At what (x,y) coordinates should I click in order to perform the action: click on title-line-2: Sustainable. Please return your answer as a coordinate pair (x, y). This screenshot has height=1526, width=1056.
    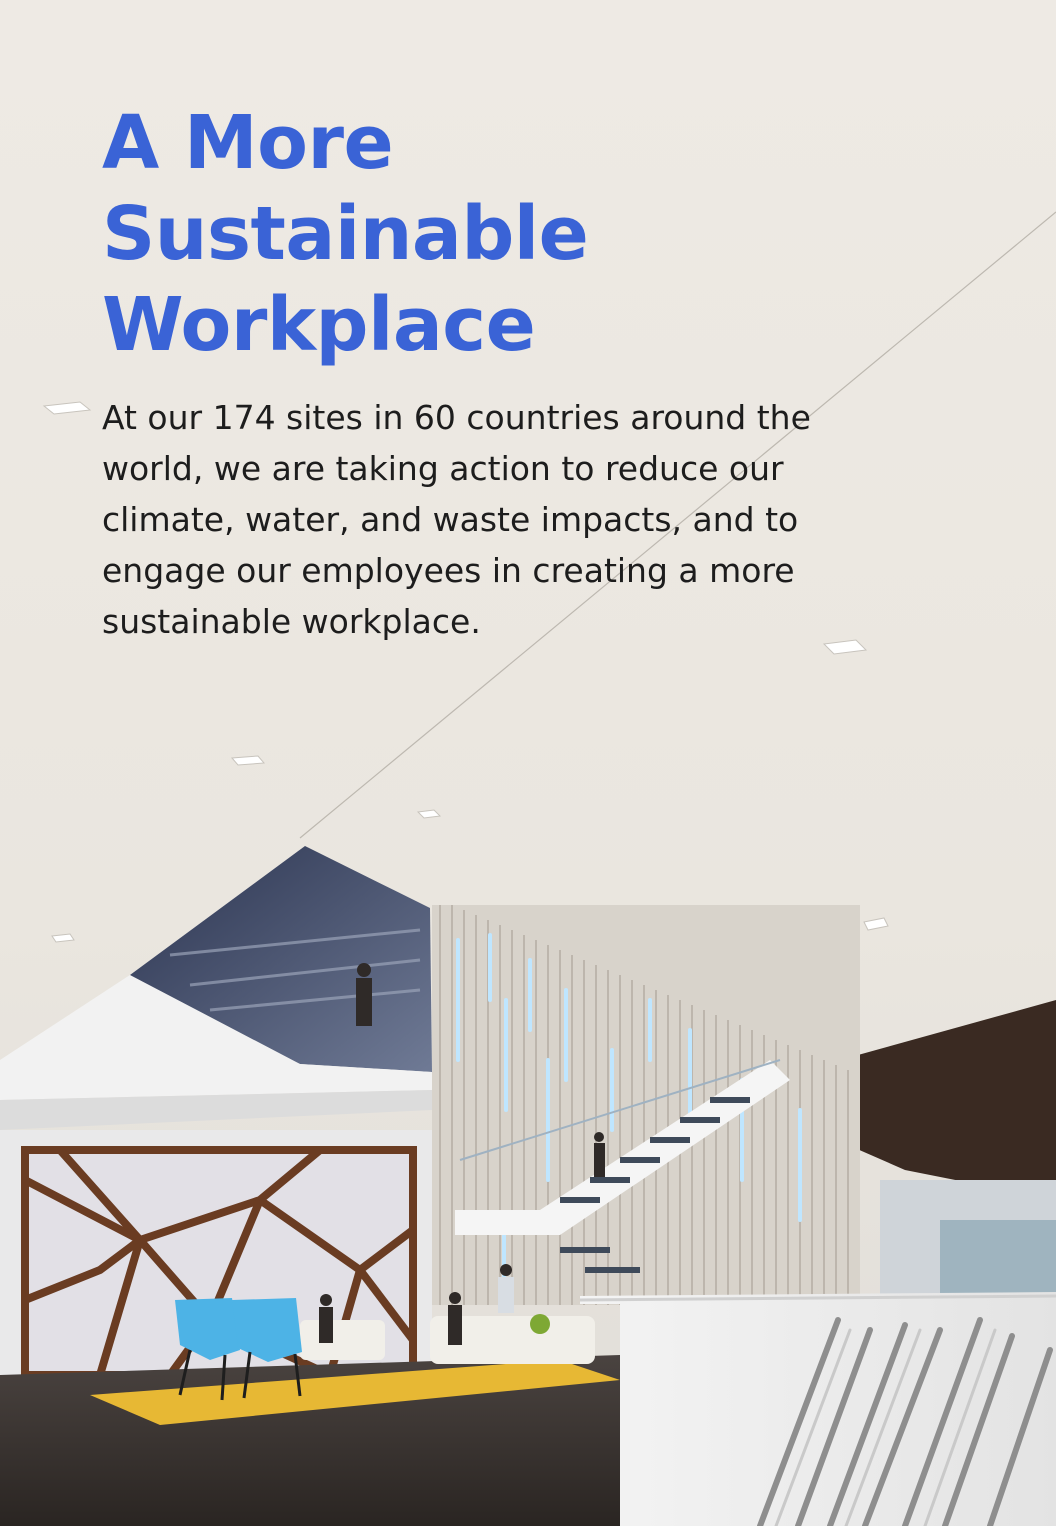
    Looking at the image, I should click on (345, 234).